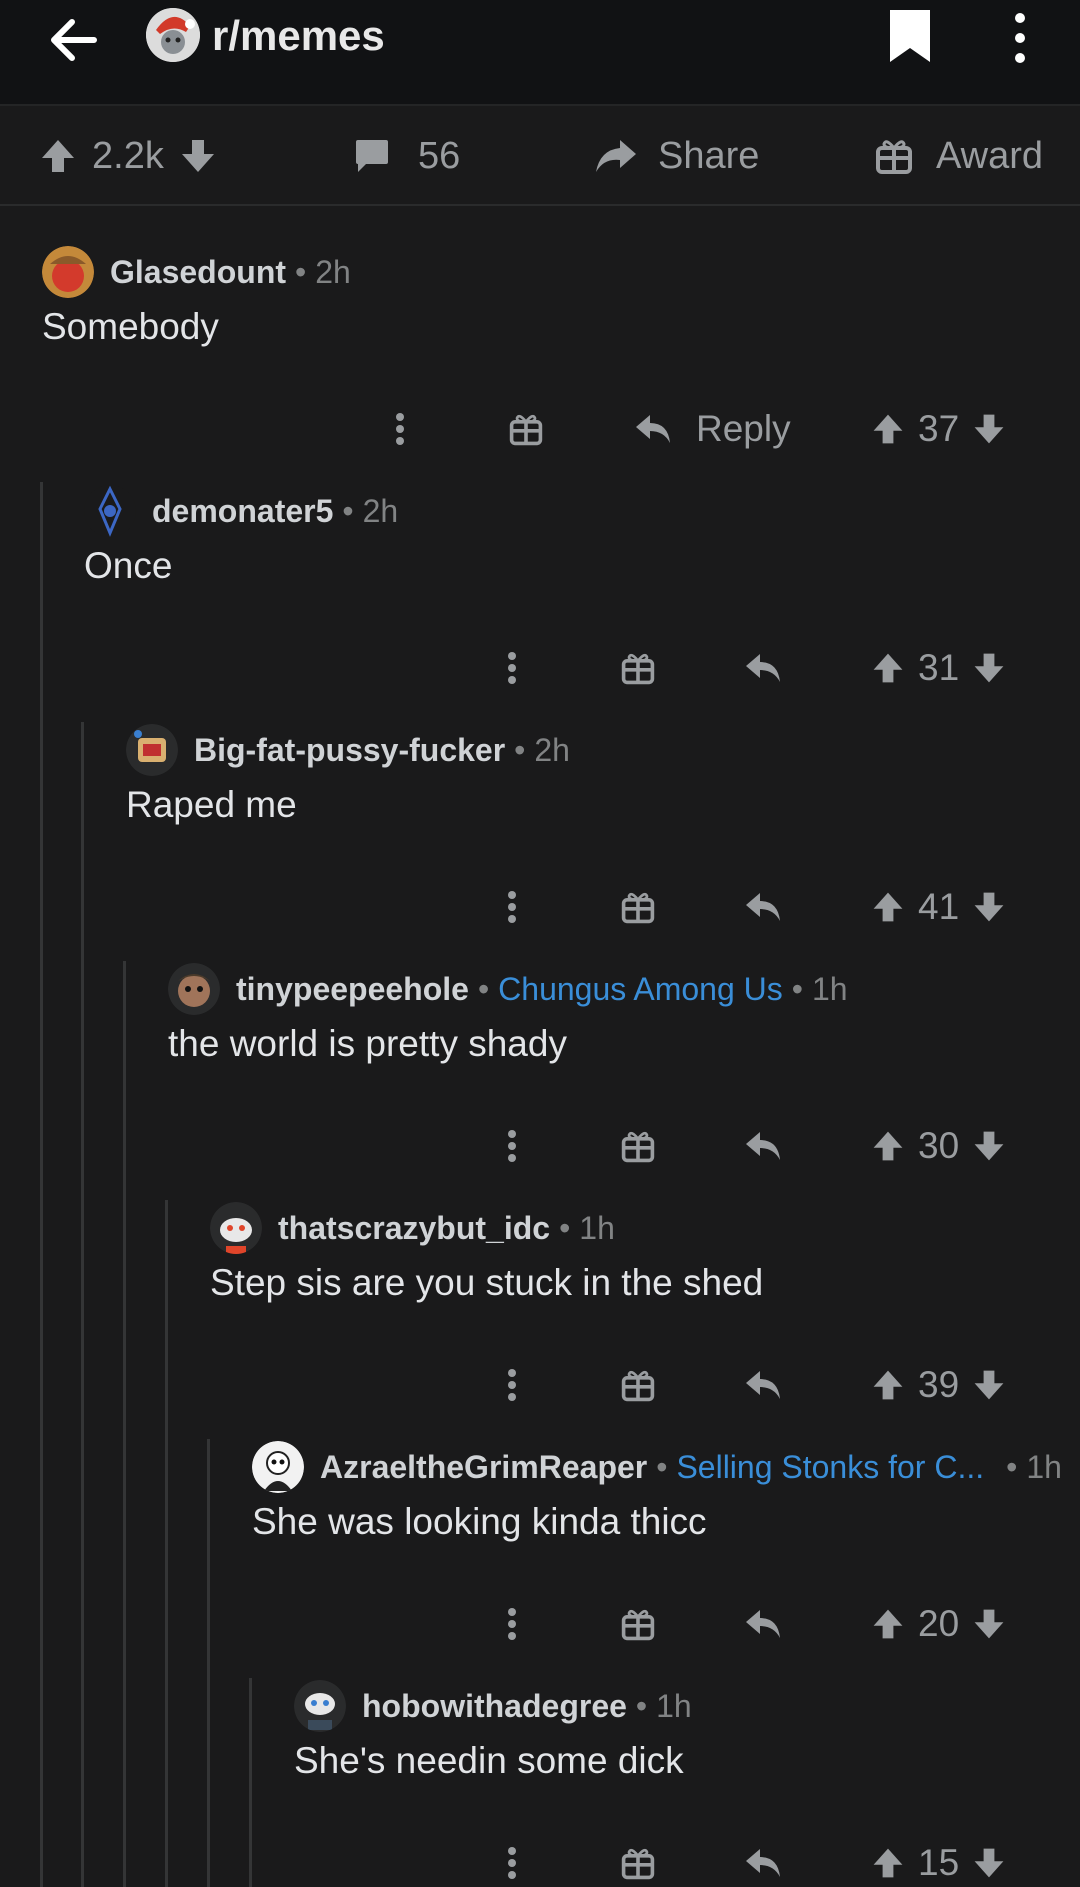 Image resolution: width=1080 pixels, height=1887 pixels. I want to click on comment-username: Glasedount, so click(198, 272).